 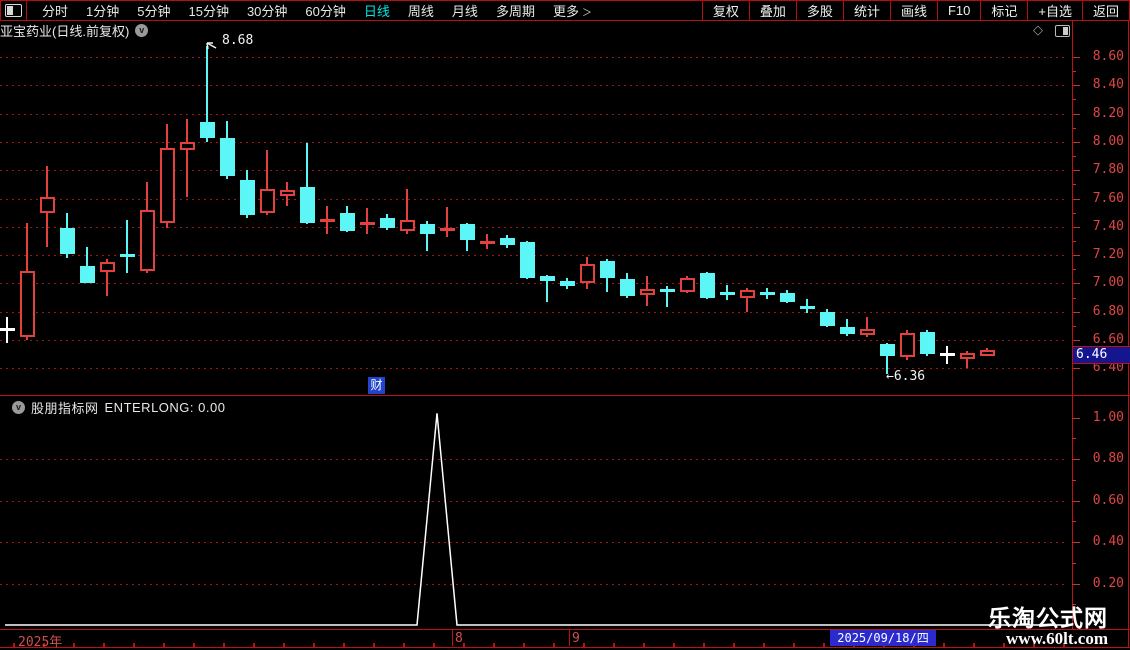 I want to click on action-buttons: 复权 叠加 多股 统计 画线 F10 标记 +自选 返回, so click(x=915, y=10).